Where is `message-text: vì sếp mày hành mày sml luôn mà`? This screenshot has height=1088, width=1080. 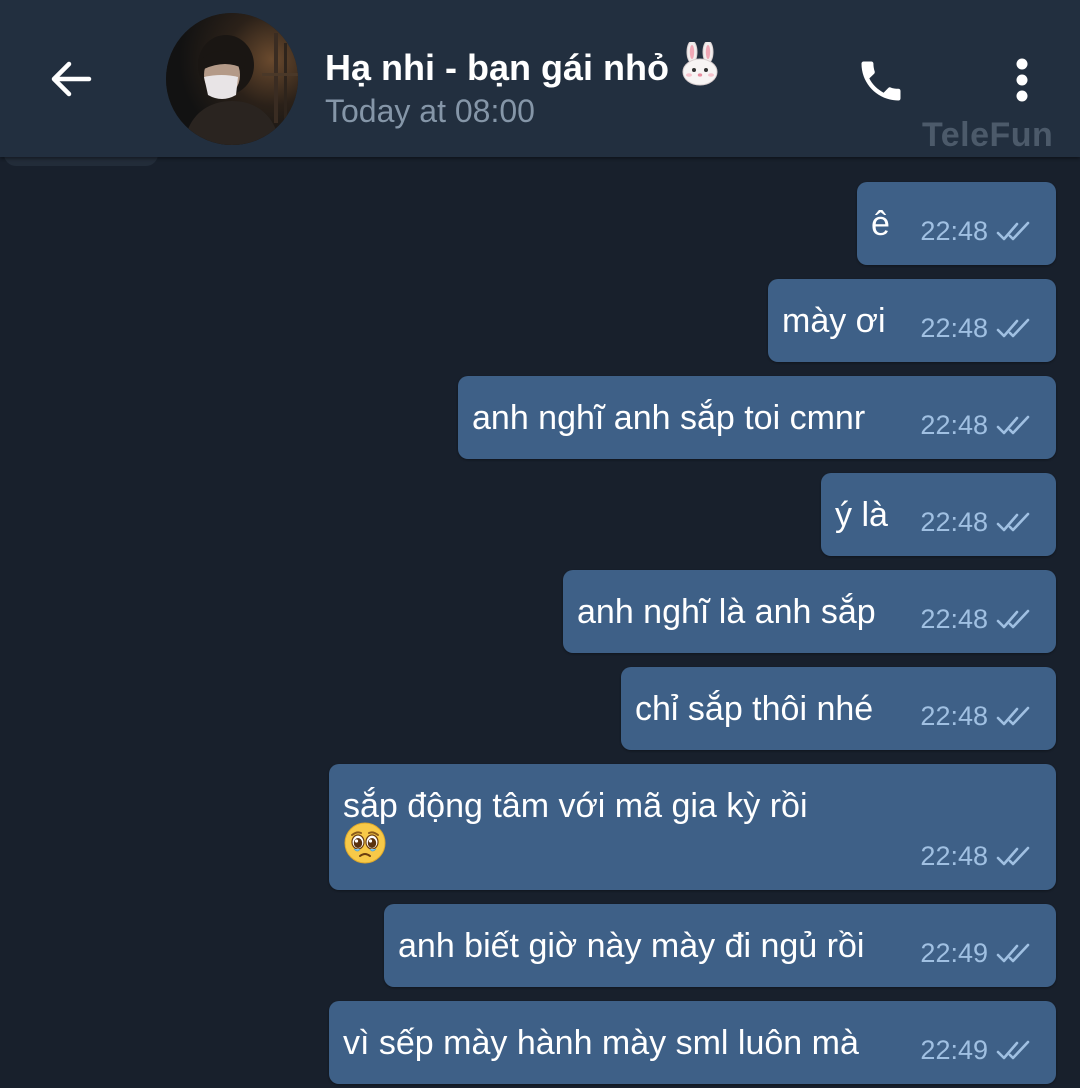 message-text: vì sếp mày hành mày sml luôn mà is located at coordinates (601, 1043).